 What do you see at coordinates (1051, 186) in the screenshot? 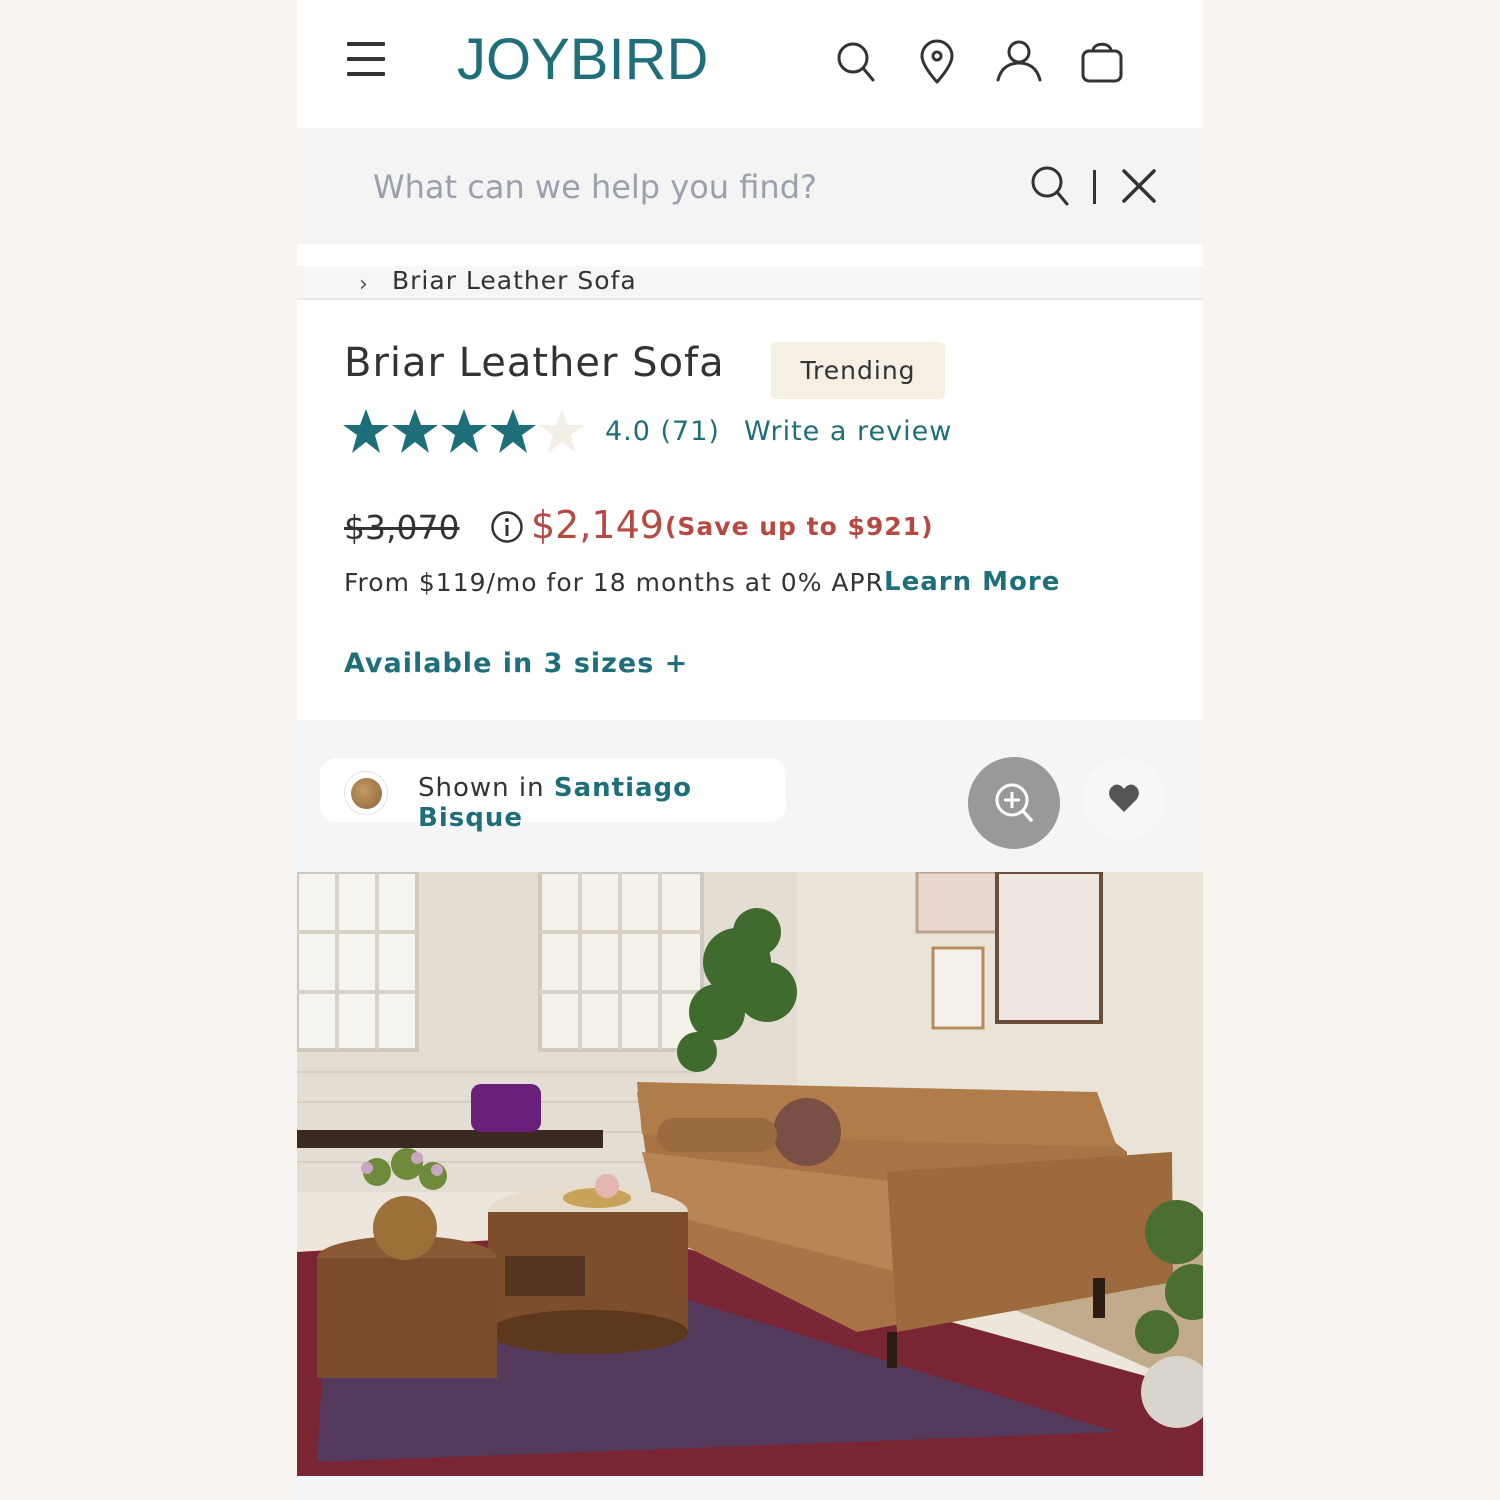
I see `search-submit-icon` at bounding box center [1051, 186].